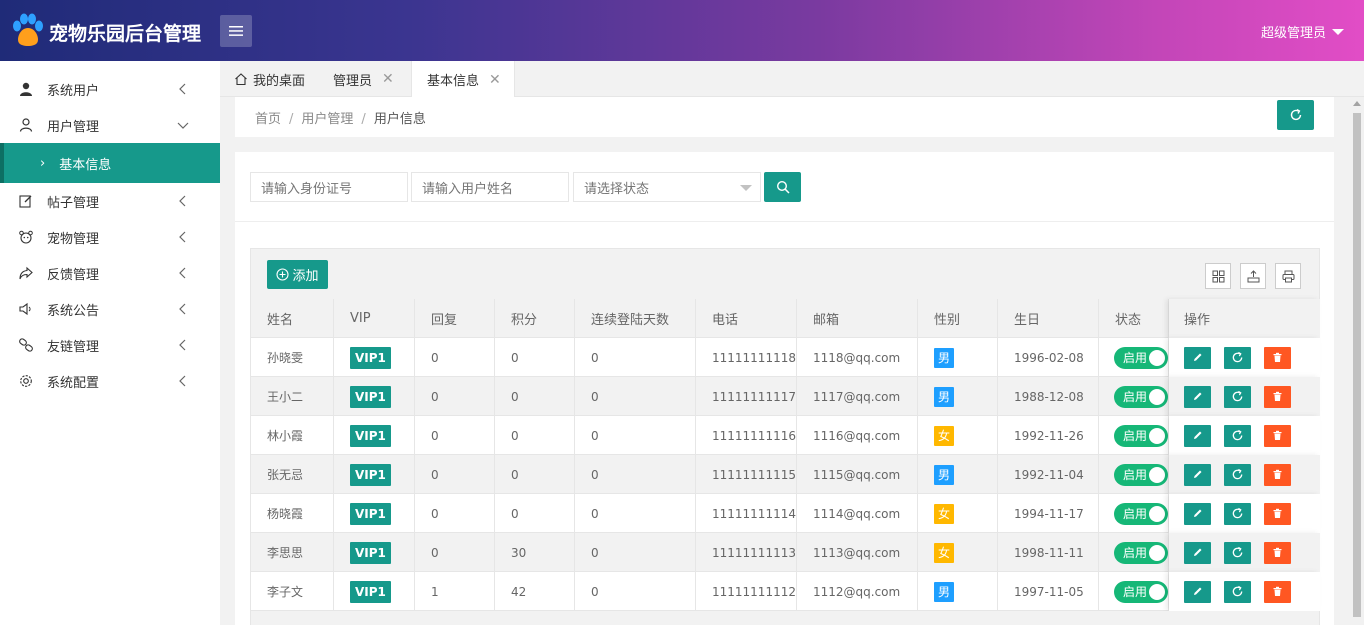 Image resolution: width=1364 pixels, height=625 pixels. Describe the element at coordinates (110, 201) in the screenshot. I see `sidebar-item-posts: 帖子管理` at that location.